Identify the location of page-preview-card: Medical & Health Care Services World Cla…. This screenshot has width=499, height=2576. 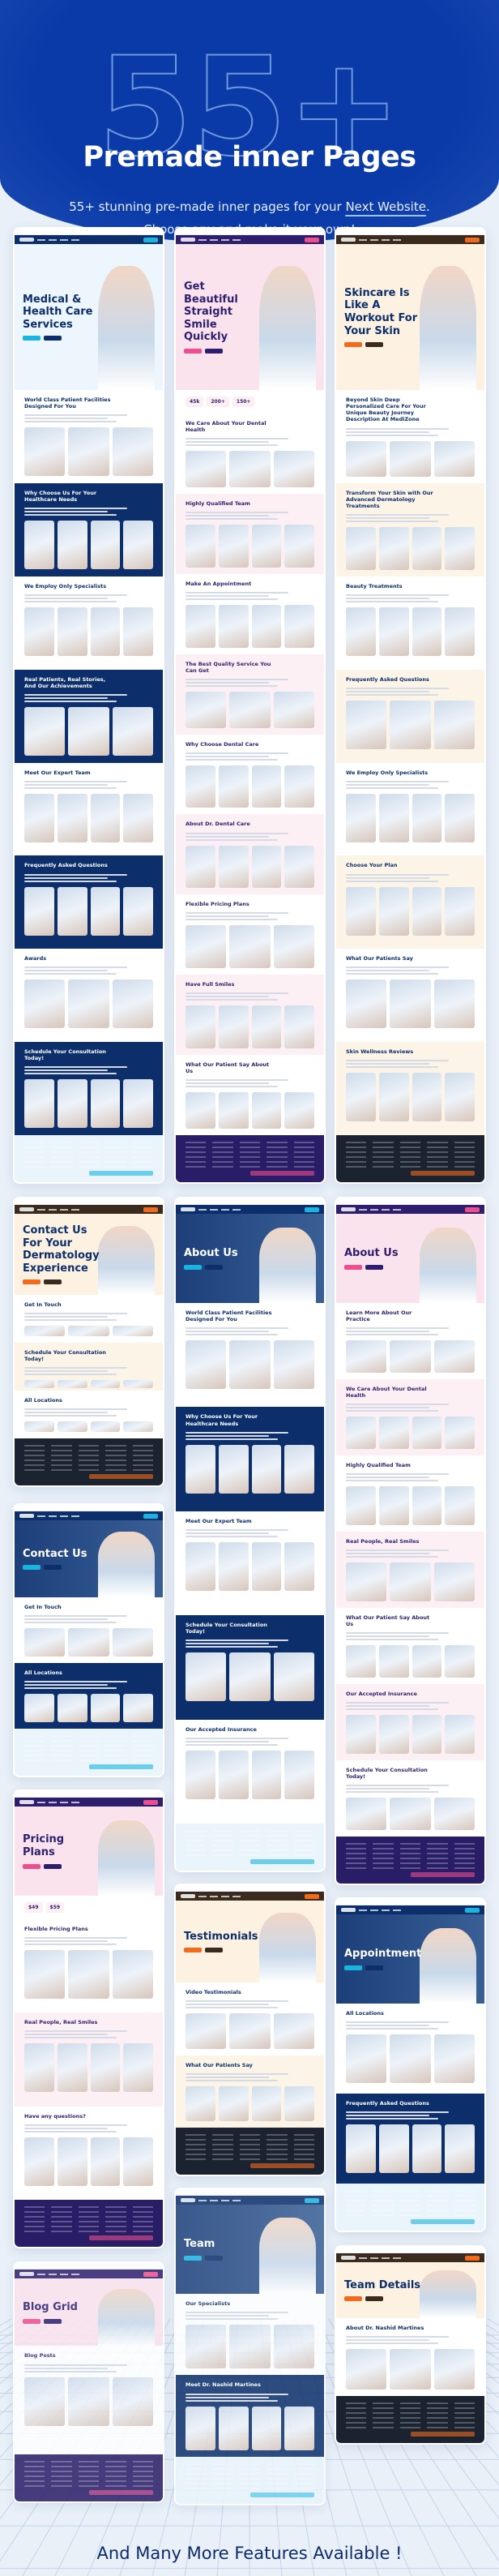
(88, 705).